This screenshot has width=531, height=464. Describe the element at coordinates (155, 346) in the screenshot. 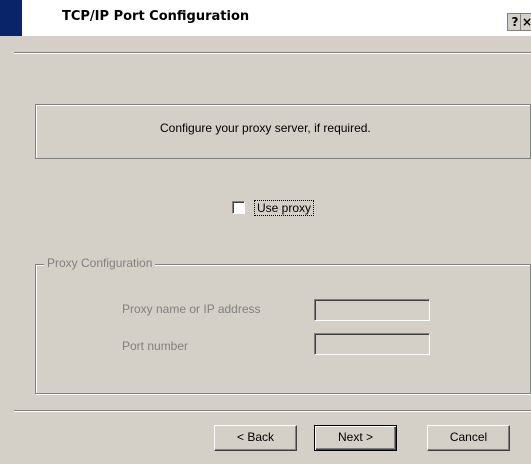

I see `port-number-label: Port number` at that location.